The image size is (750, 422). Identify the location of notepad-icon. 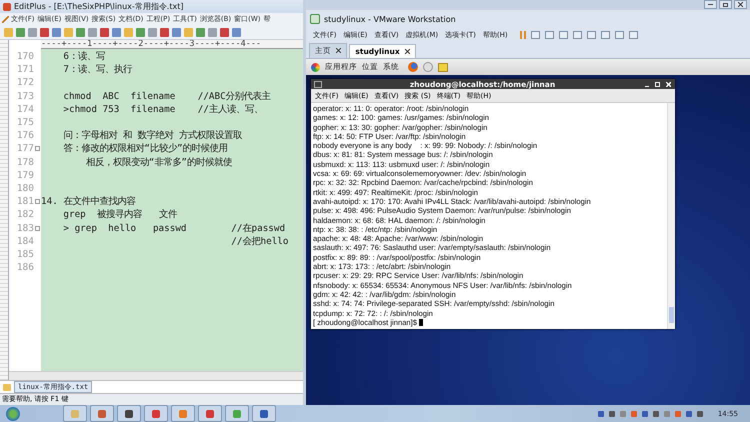
(443, 67).